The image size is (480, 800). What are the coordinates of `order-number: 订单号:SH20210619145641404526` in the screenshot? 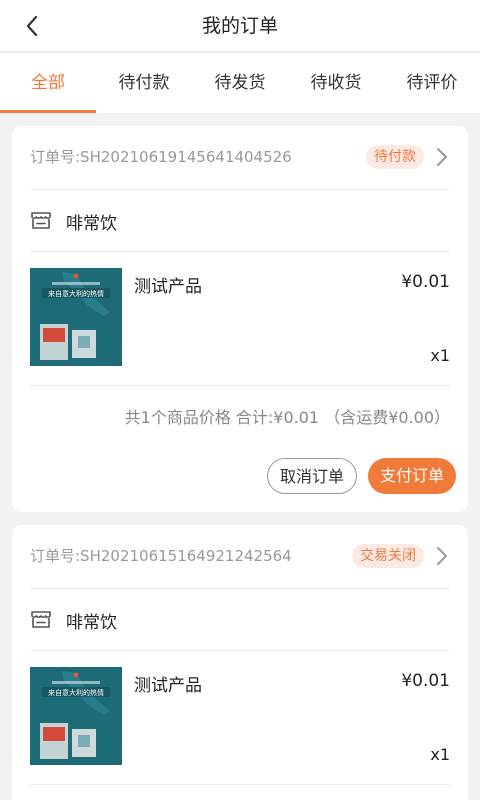 It's located at (161, 157).